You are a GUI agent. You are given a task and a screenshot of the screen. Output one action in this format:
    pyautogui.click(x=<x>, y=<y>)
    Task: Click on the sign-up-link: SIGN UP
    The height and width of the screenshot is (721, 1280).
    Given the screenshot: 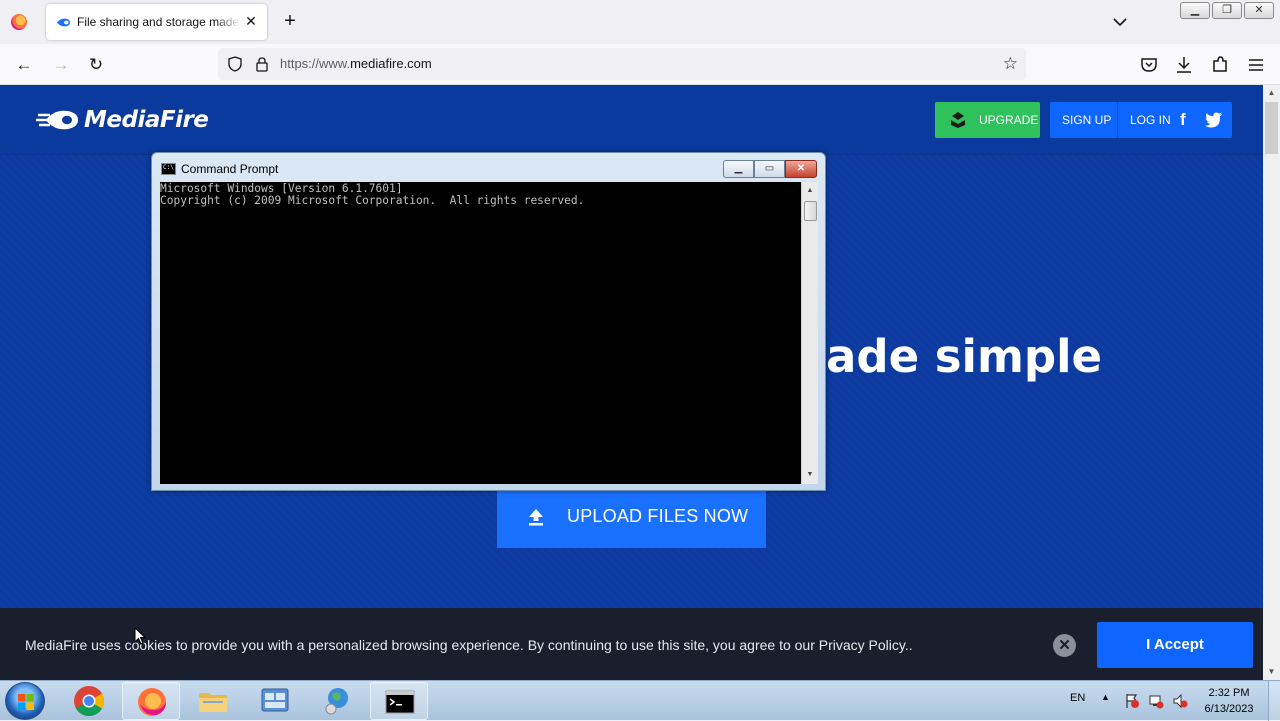 What is the action you would take?
    pyautogui.click(x=1086, y=120)
    